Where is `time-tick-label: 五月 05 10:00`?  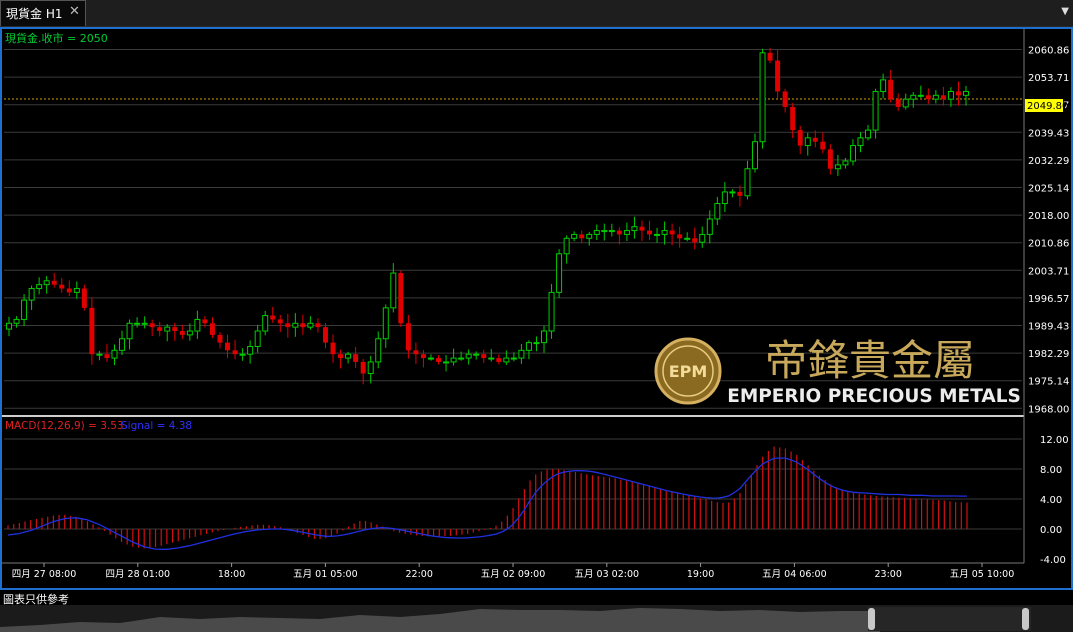
time-tick-label: 五月 05 10:00 is located at coordinates (982, 574).